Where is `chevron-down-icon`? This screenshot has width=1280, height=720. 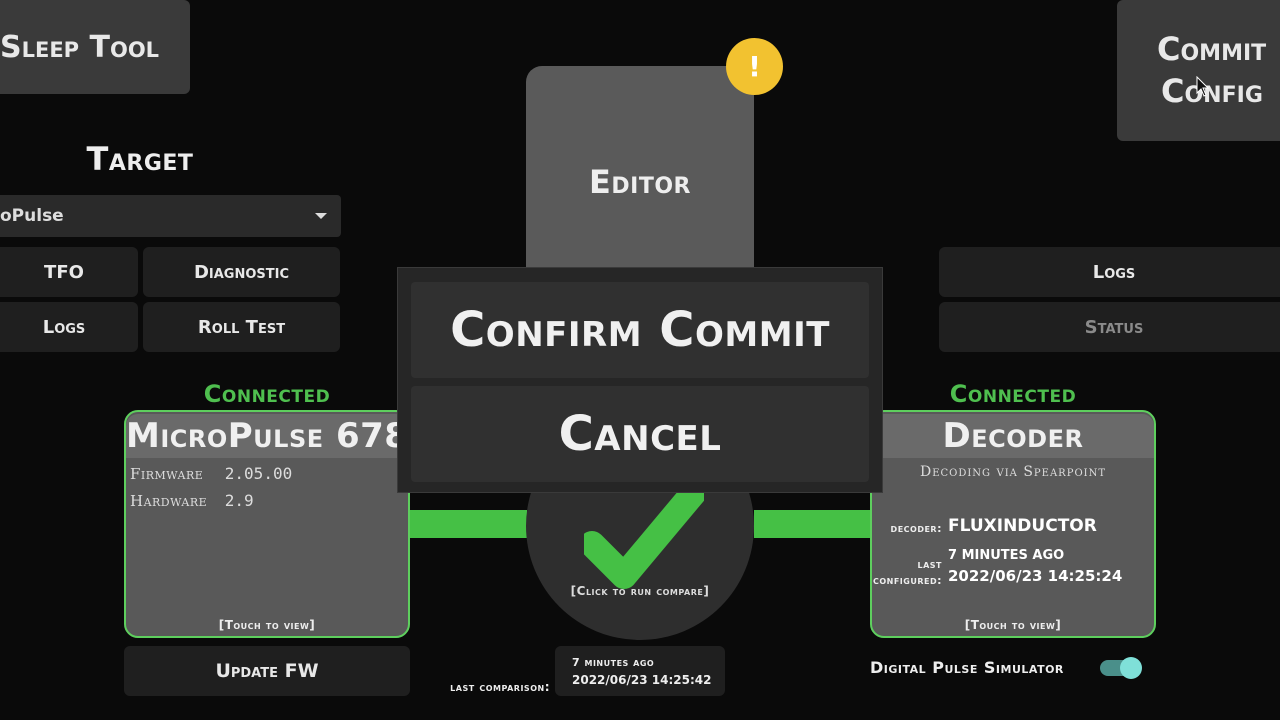
chevron-down-icon is located at coordinates (321, 216).